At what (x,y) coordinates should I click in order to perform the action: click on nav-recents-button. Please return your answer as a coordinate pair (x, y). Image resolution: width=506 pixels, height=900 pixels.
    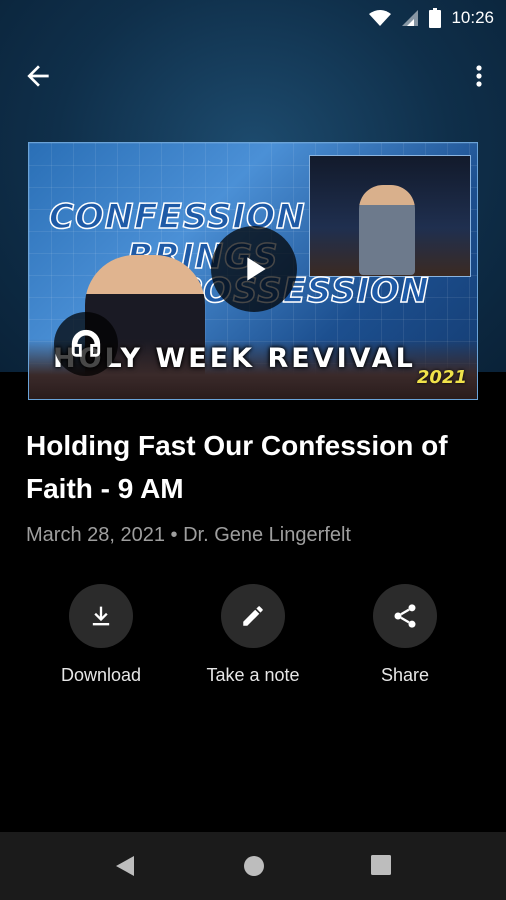
    Looking at the image, I should click on (381, 867).